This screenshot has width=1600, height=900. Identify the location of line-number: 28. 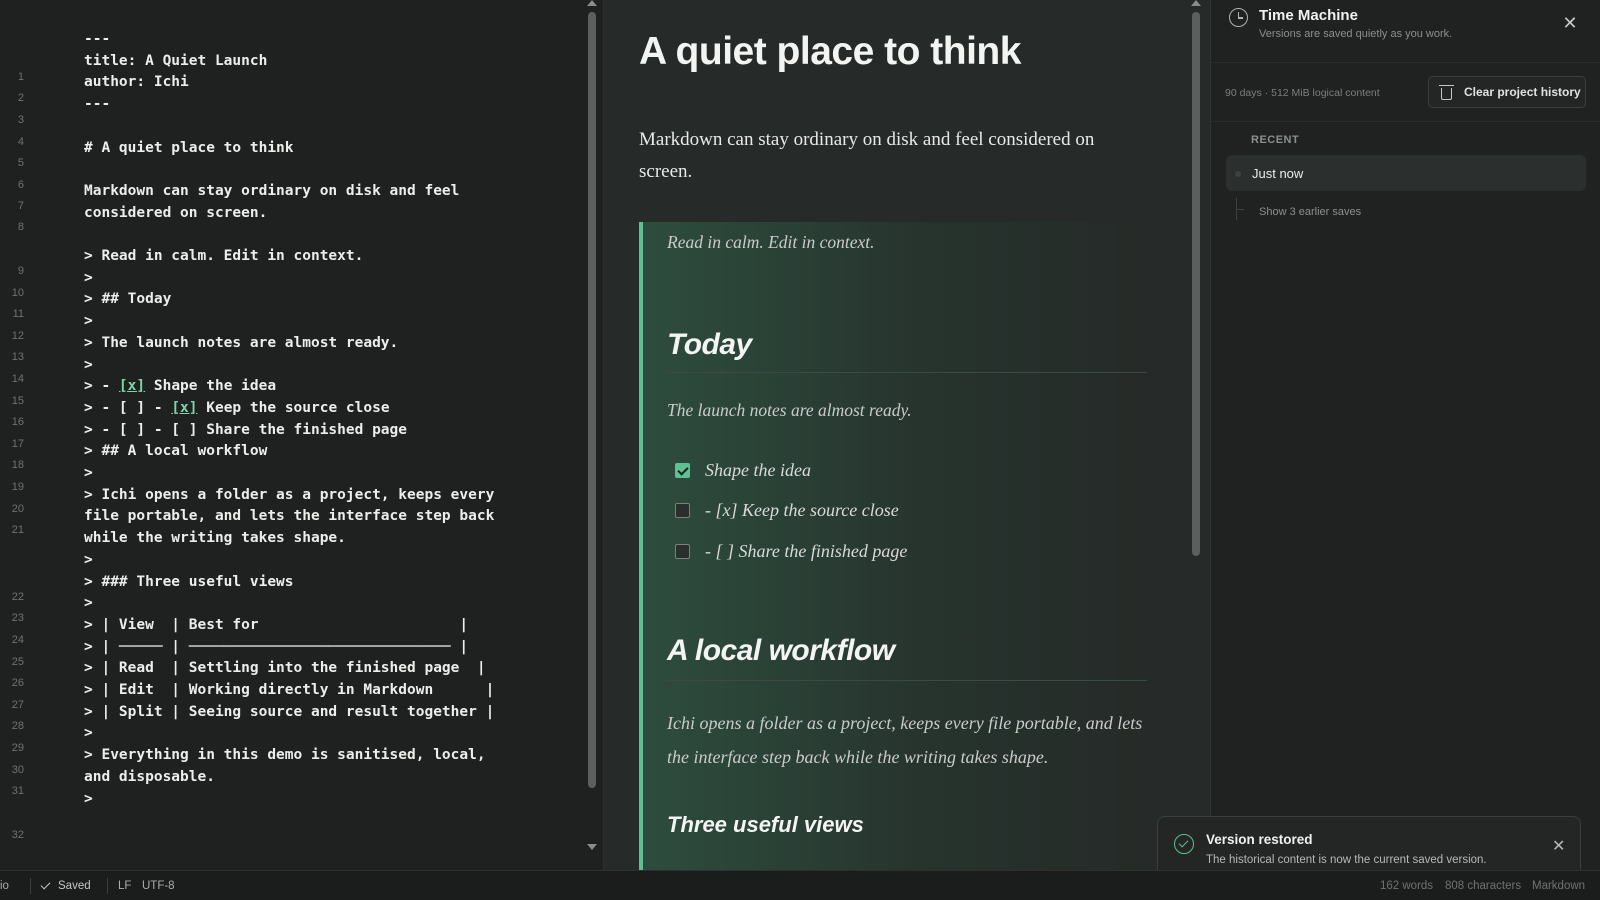
(17, 726).